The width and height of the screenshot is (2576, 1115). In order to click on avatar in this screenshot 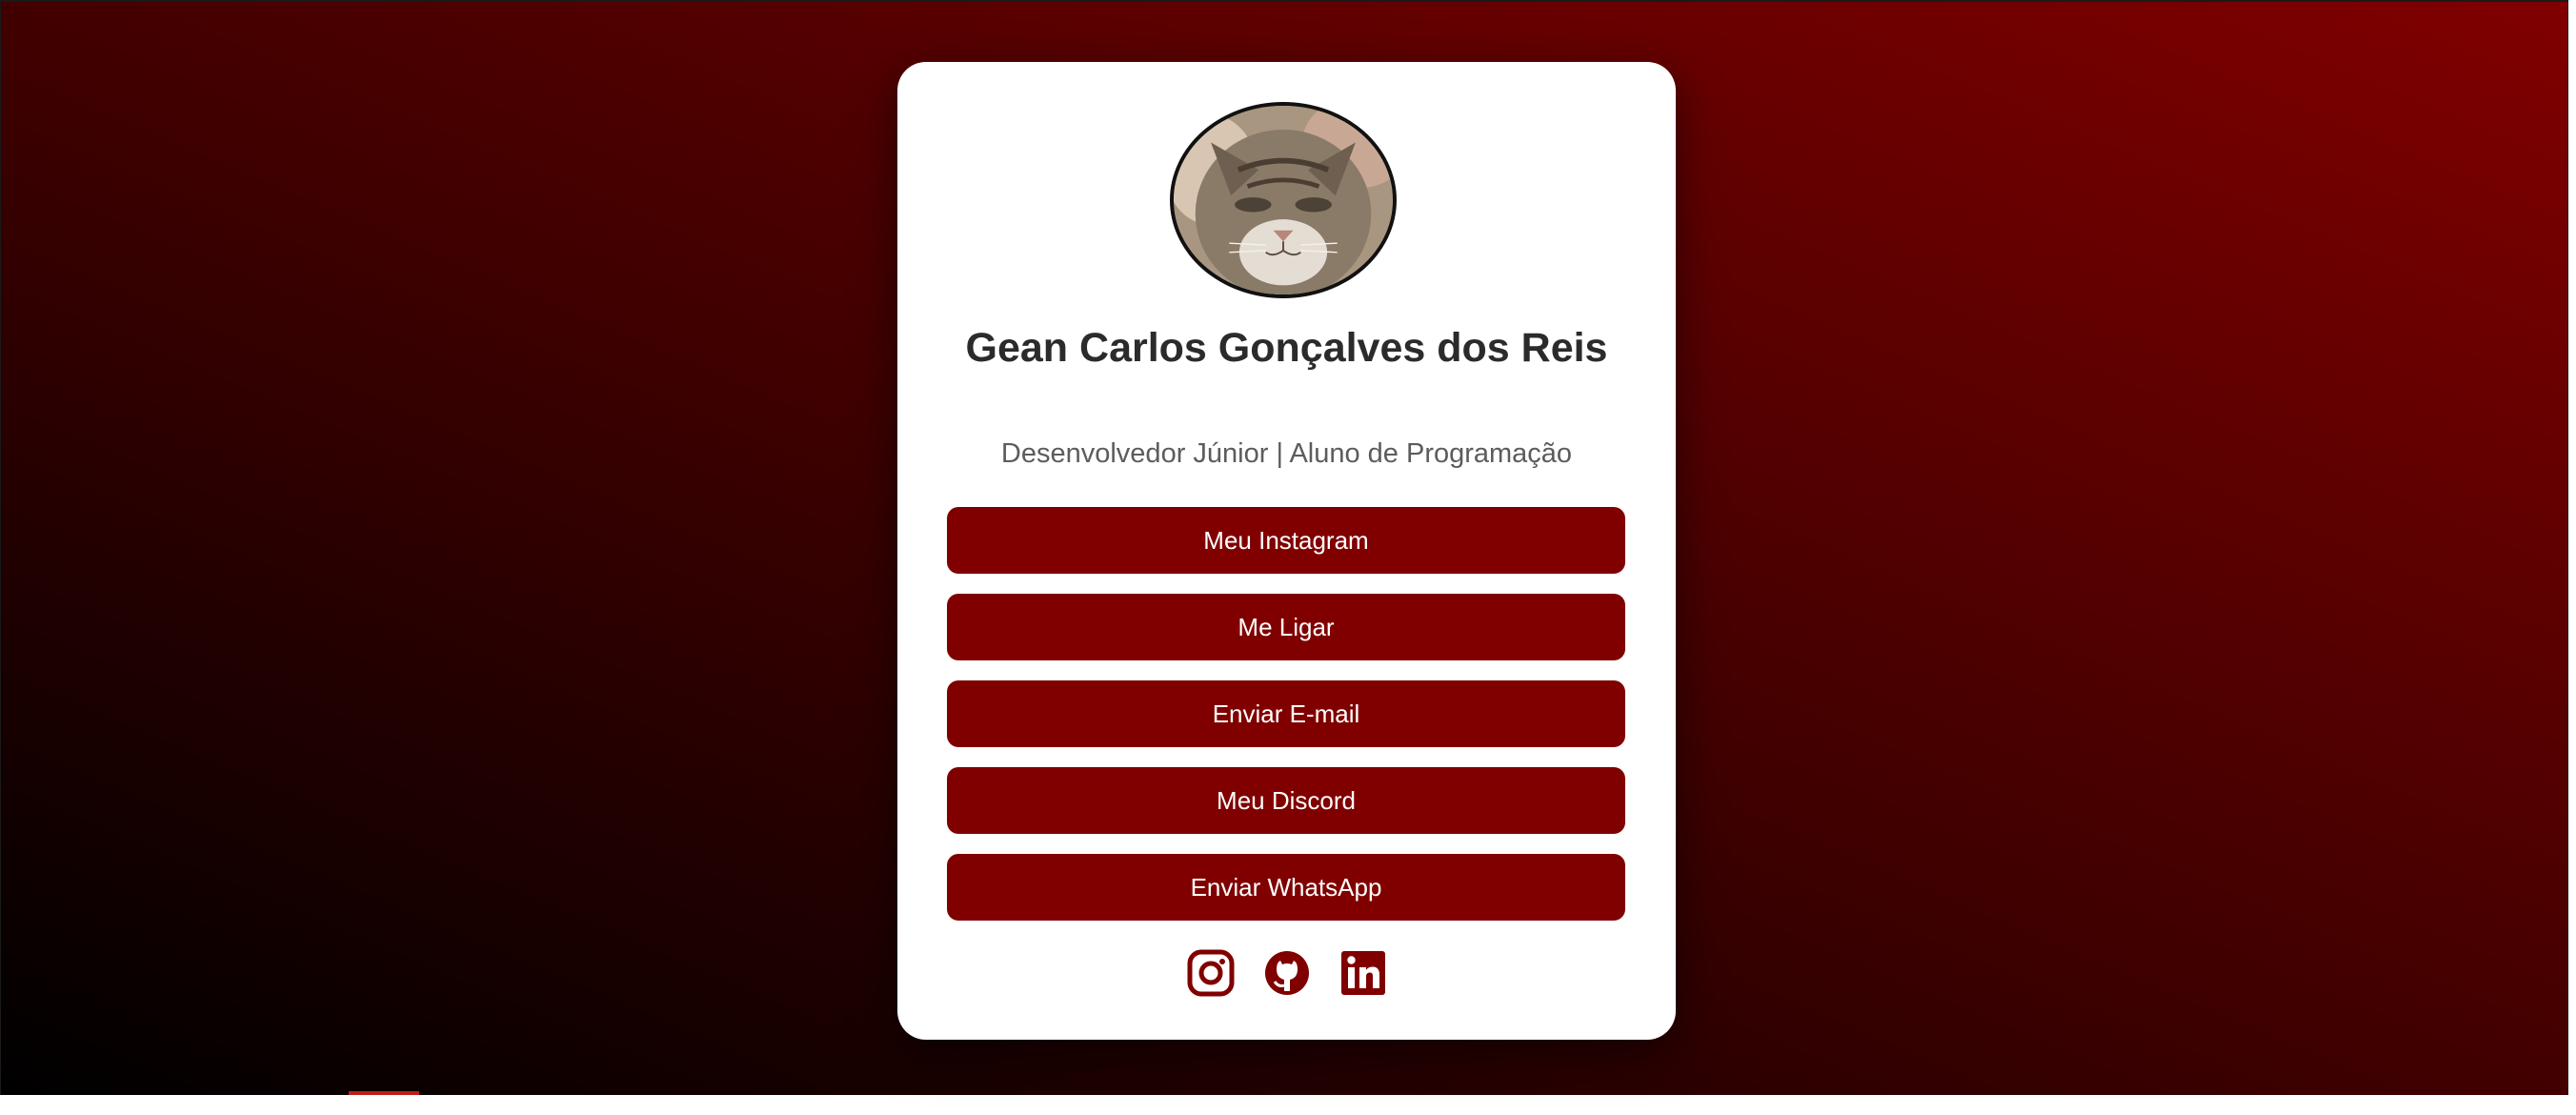, I will do `click(1283, 200)`.